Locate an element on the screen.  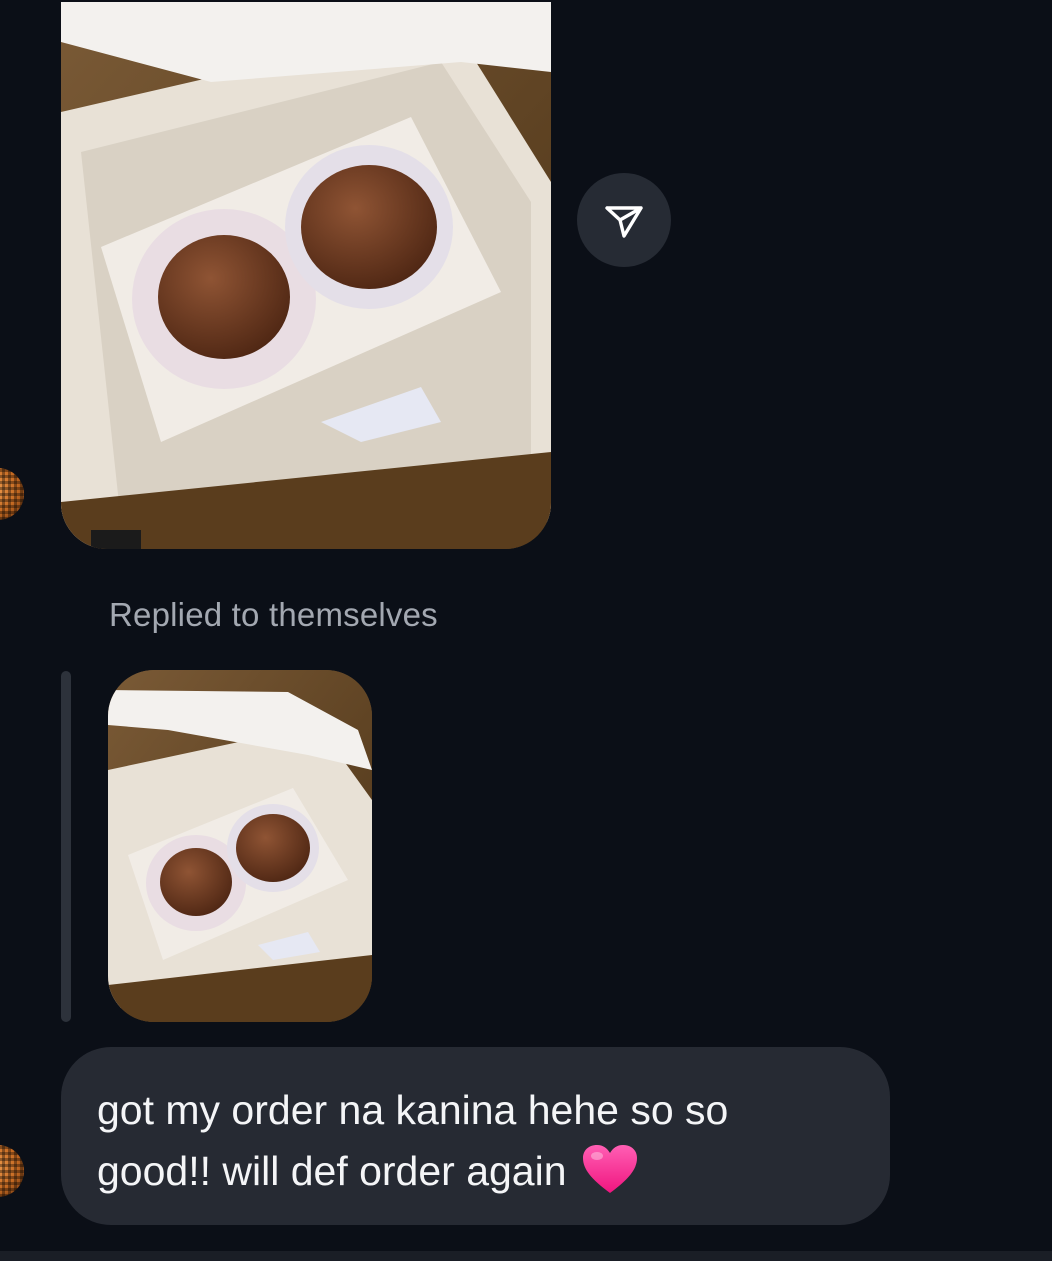
sender-avatar is located at coordinates (12, 494).